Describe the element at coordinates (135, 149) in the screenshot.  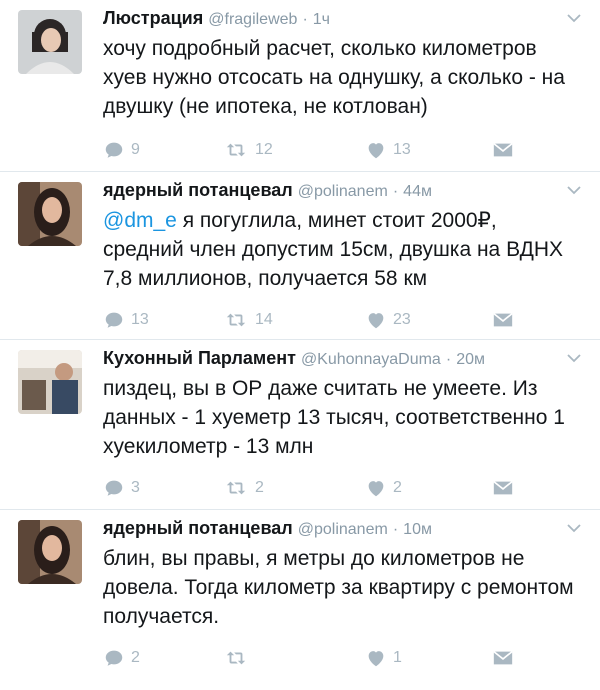
I see `reply-count: 9` at that location.